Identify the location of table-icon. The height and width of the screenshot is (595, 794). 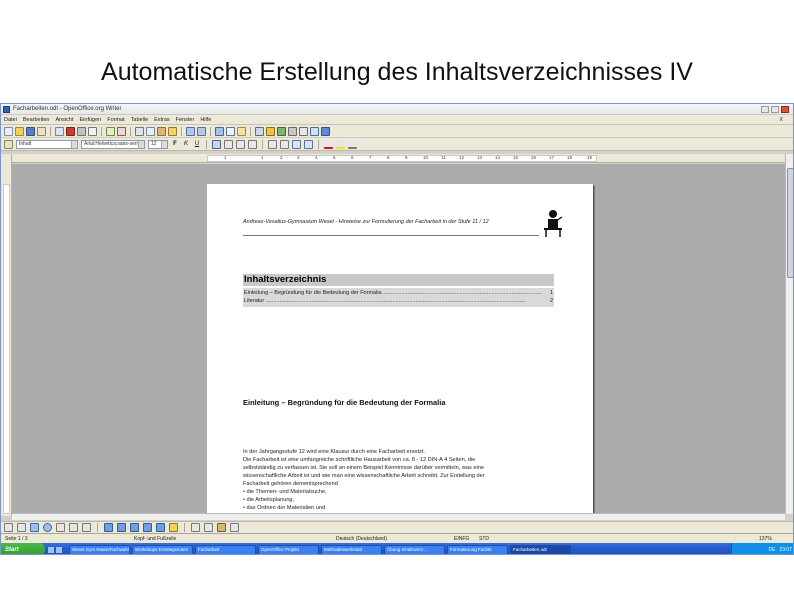
(230, 131).